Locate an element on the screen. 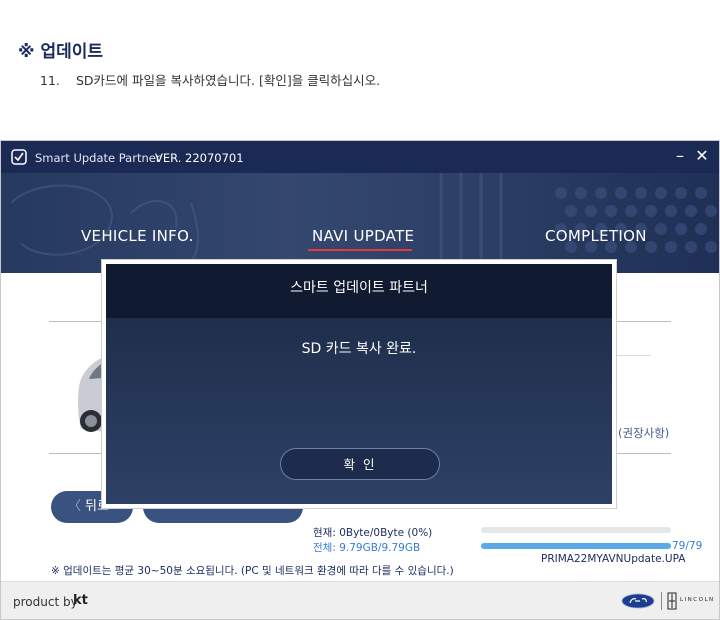 The image size is (720, 620). dialog-header: 스마트 업데이트 파트너 is located at coordinates (359, 291).